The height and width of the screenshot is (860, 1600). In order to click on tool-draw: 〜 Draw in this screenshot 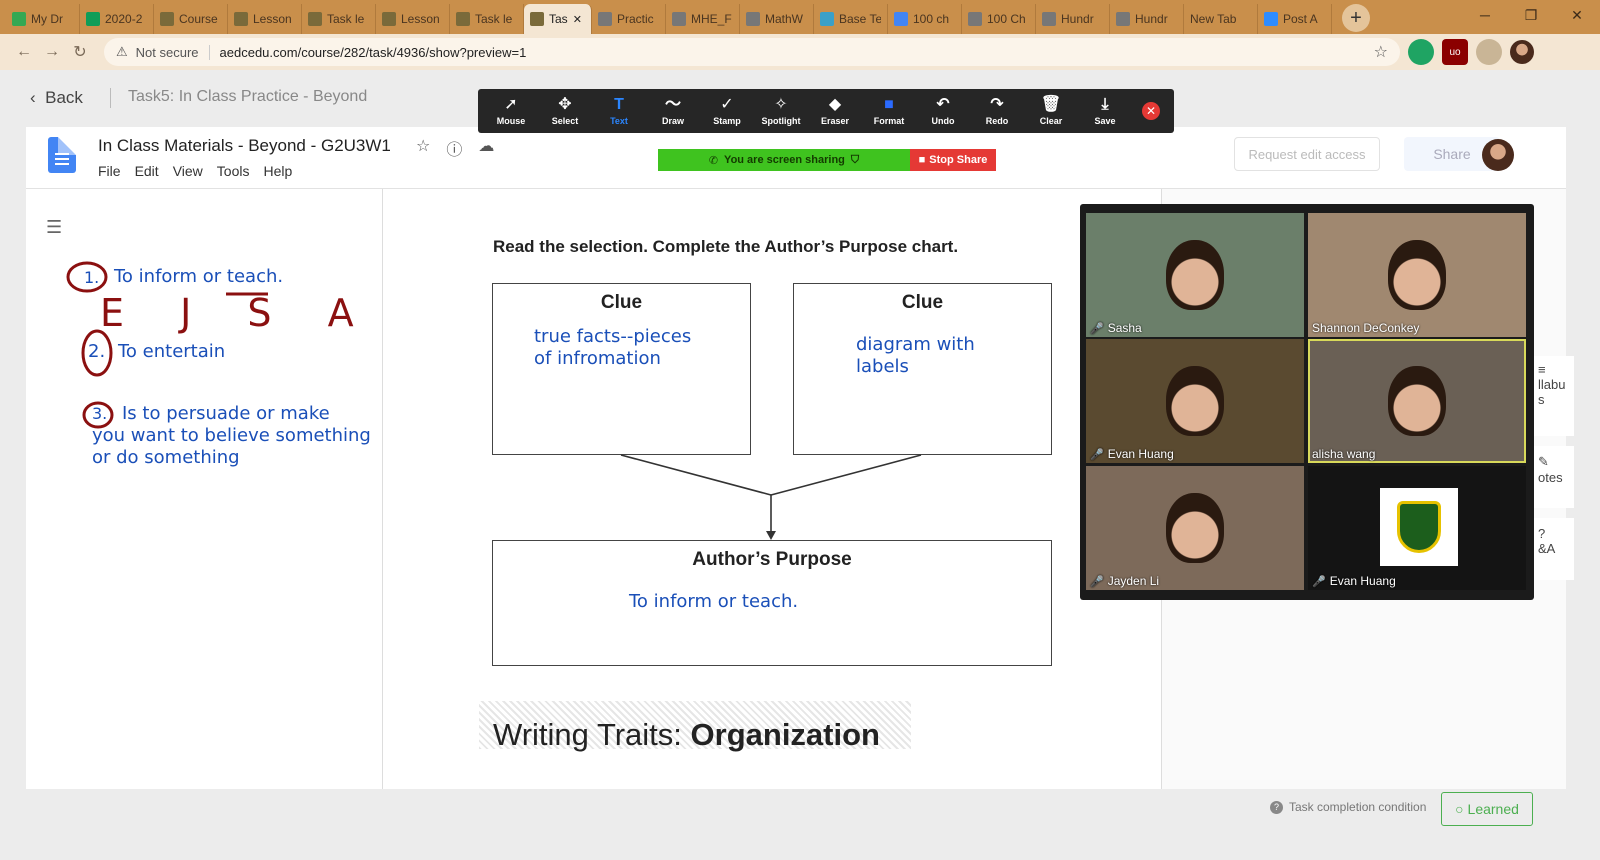, I will do `click(673, 111)`.